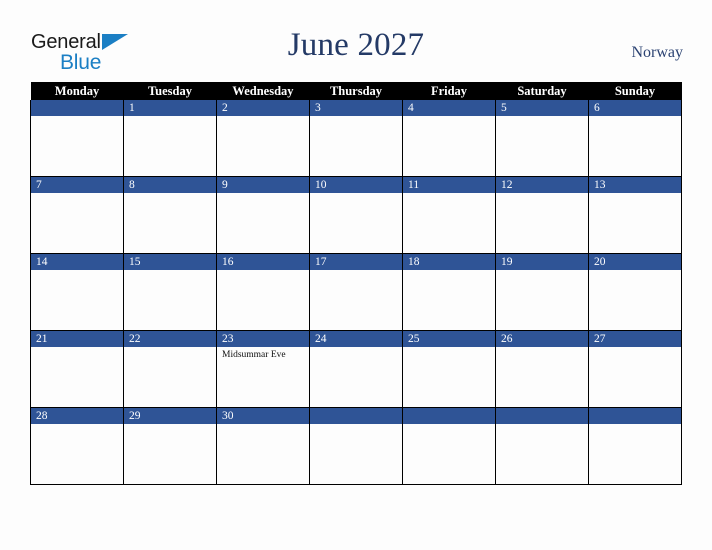  I want to click on calendar-week-row: 123456, so click(356, 138).